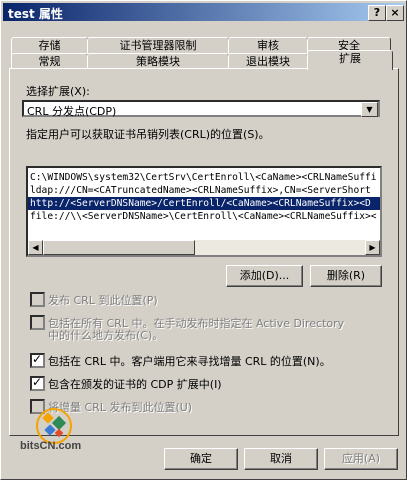 This screenshot has height=480, width=407. What do you see at coordinates (35, 247) in the screenshot?
I see `scroll-left-icon: ◀` at bounding box center [35, 247].